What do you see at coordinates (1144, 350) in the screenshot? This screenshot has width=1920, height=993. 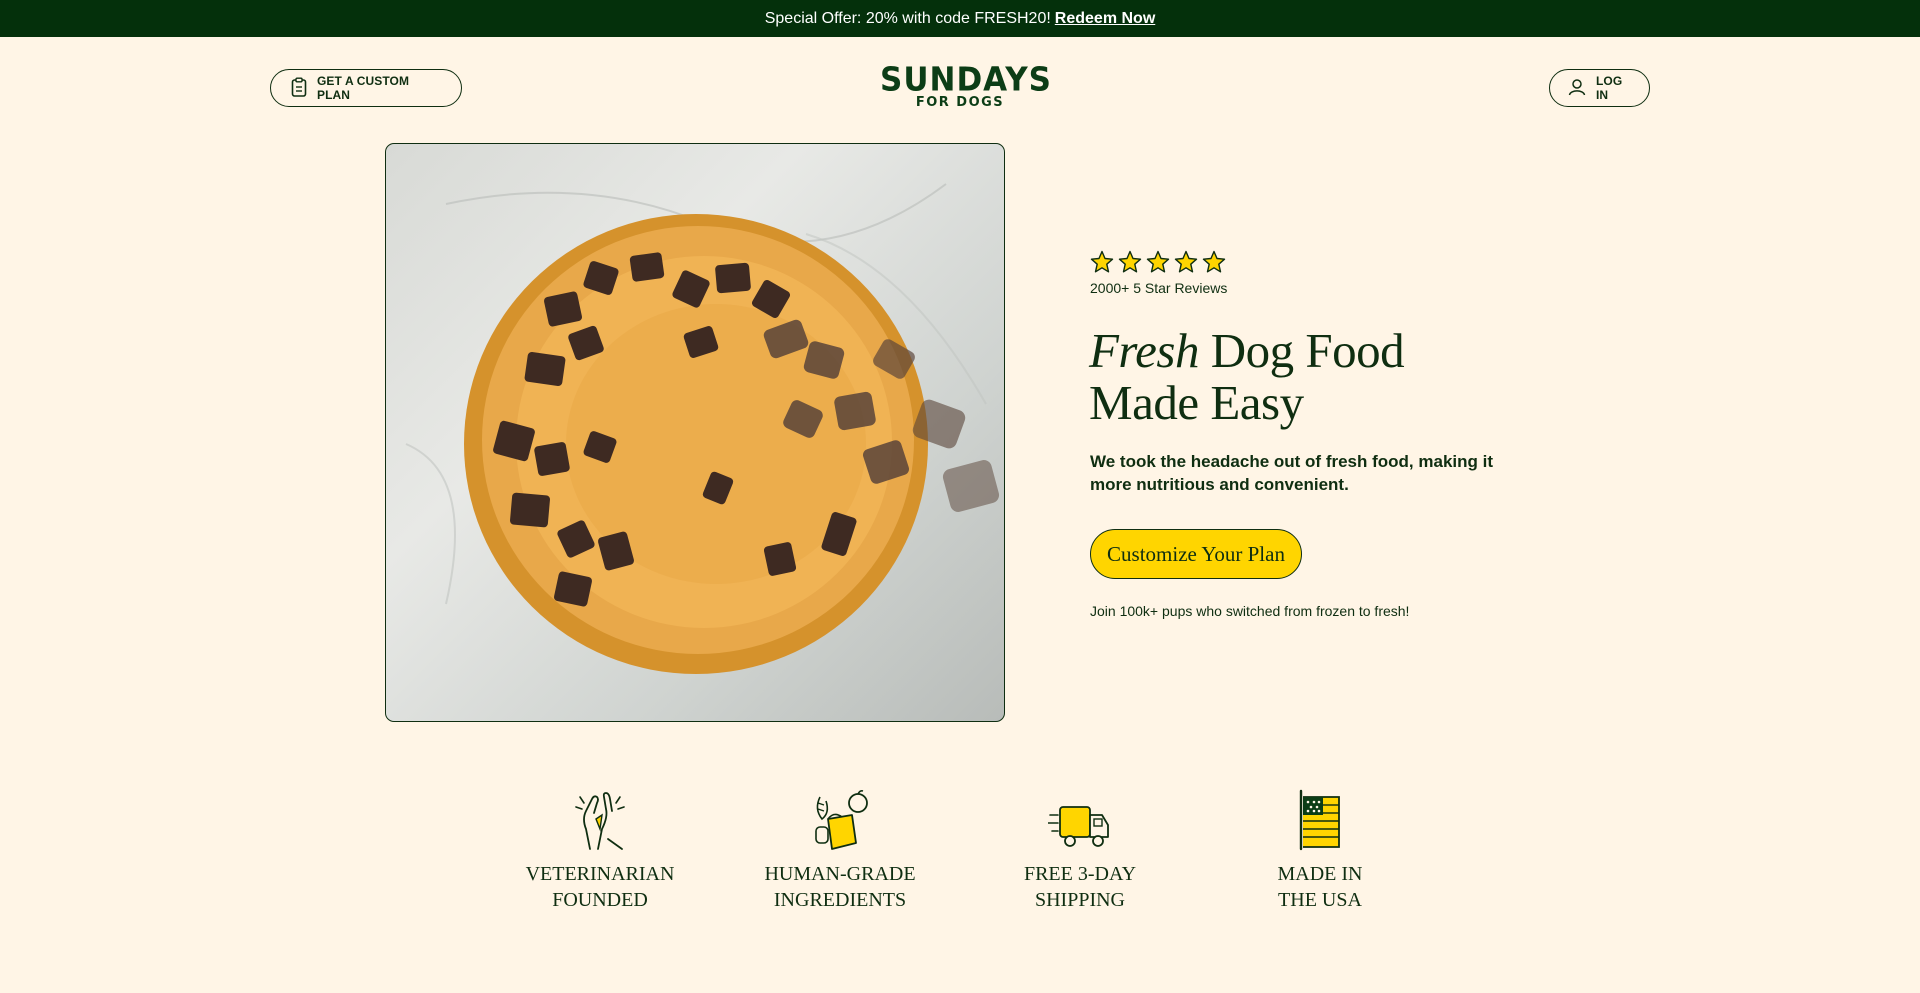 I see `headline-italic: Fresh` at bounding box center [1144, 350].